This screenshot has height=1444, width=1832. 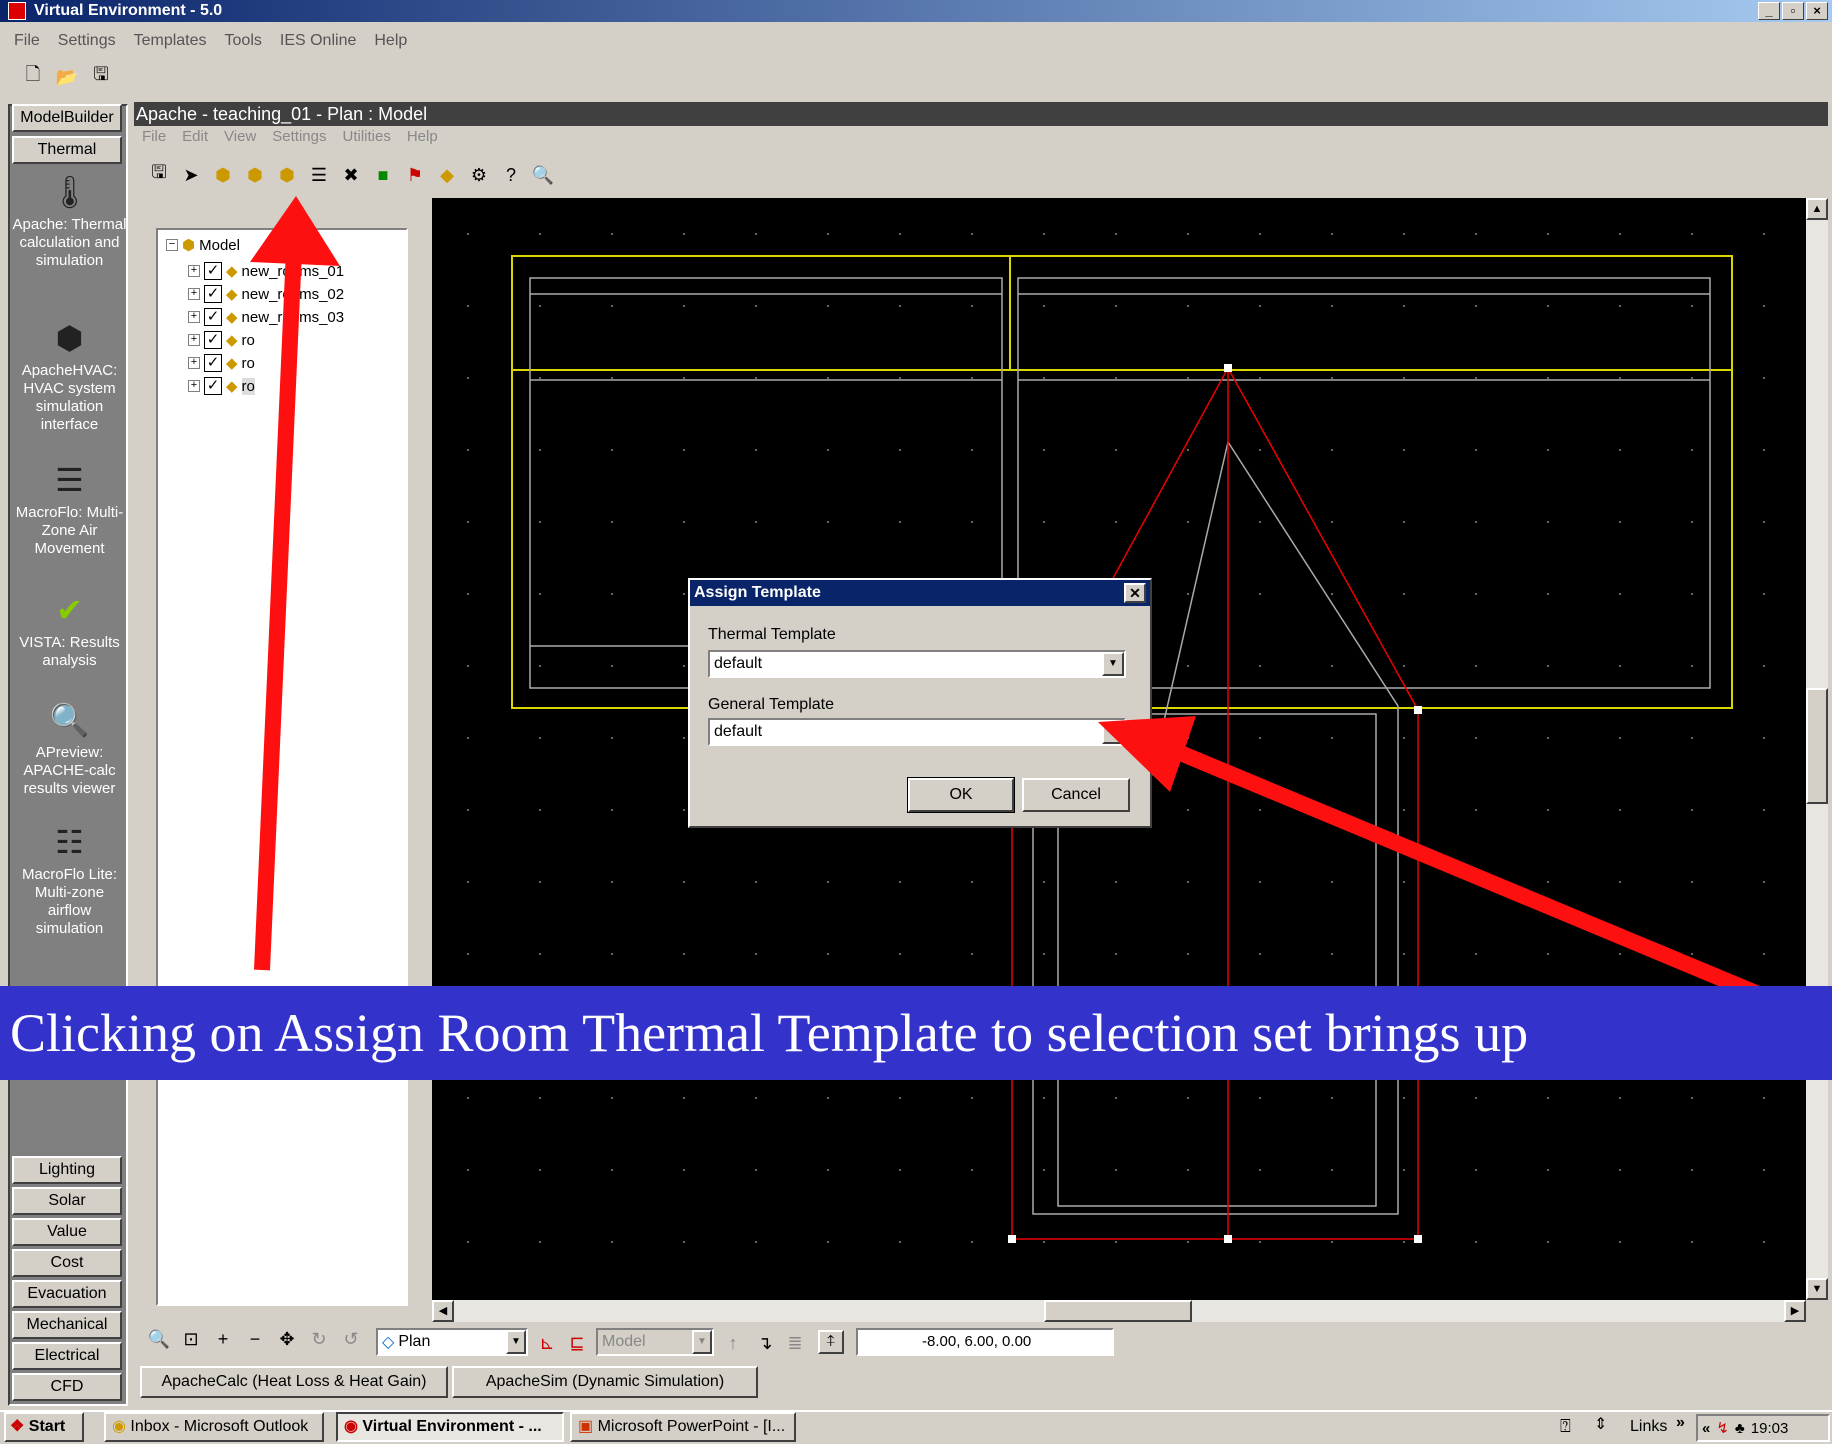 I want to click on scroll-thumb, so click(x=1817, y=746).